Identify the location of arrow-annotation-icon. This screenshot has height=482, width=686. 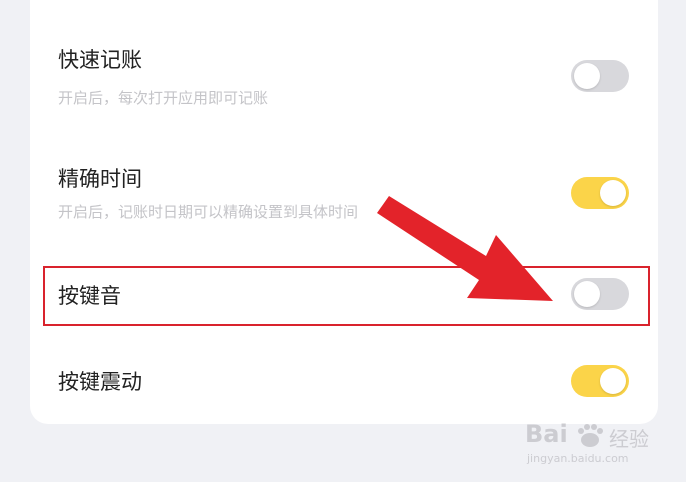
(465, 248).